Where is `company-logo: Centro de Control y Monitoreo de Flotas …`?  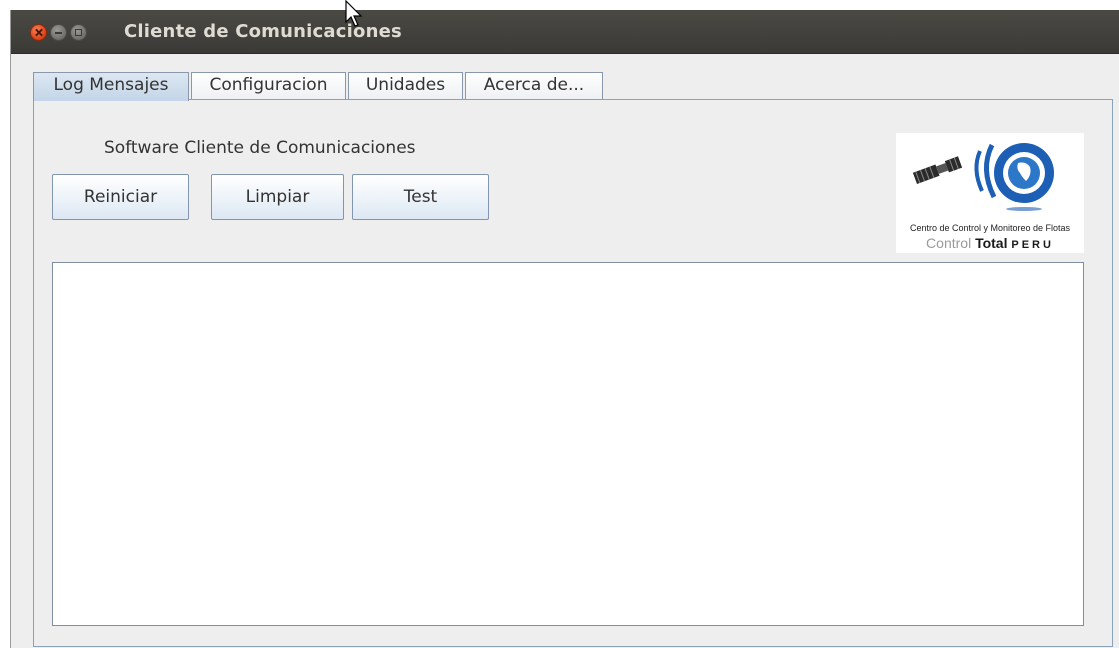 company-logo: Centro de Control y Monitoreo de Flotas … is located at coordinates (990, 193).